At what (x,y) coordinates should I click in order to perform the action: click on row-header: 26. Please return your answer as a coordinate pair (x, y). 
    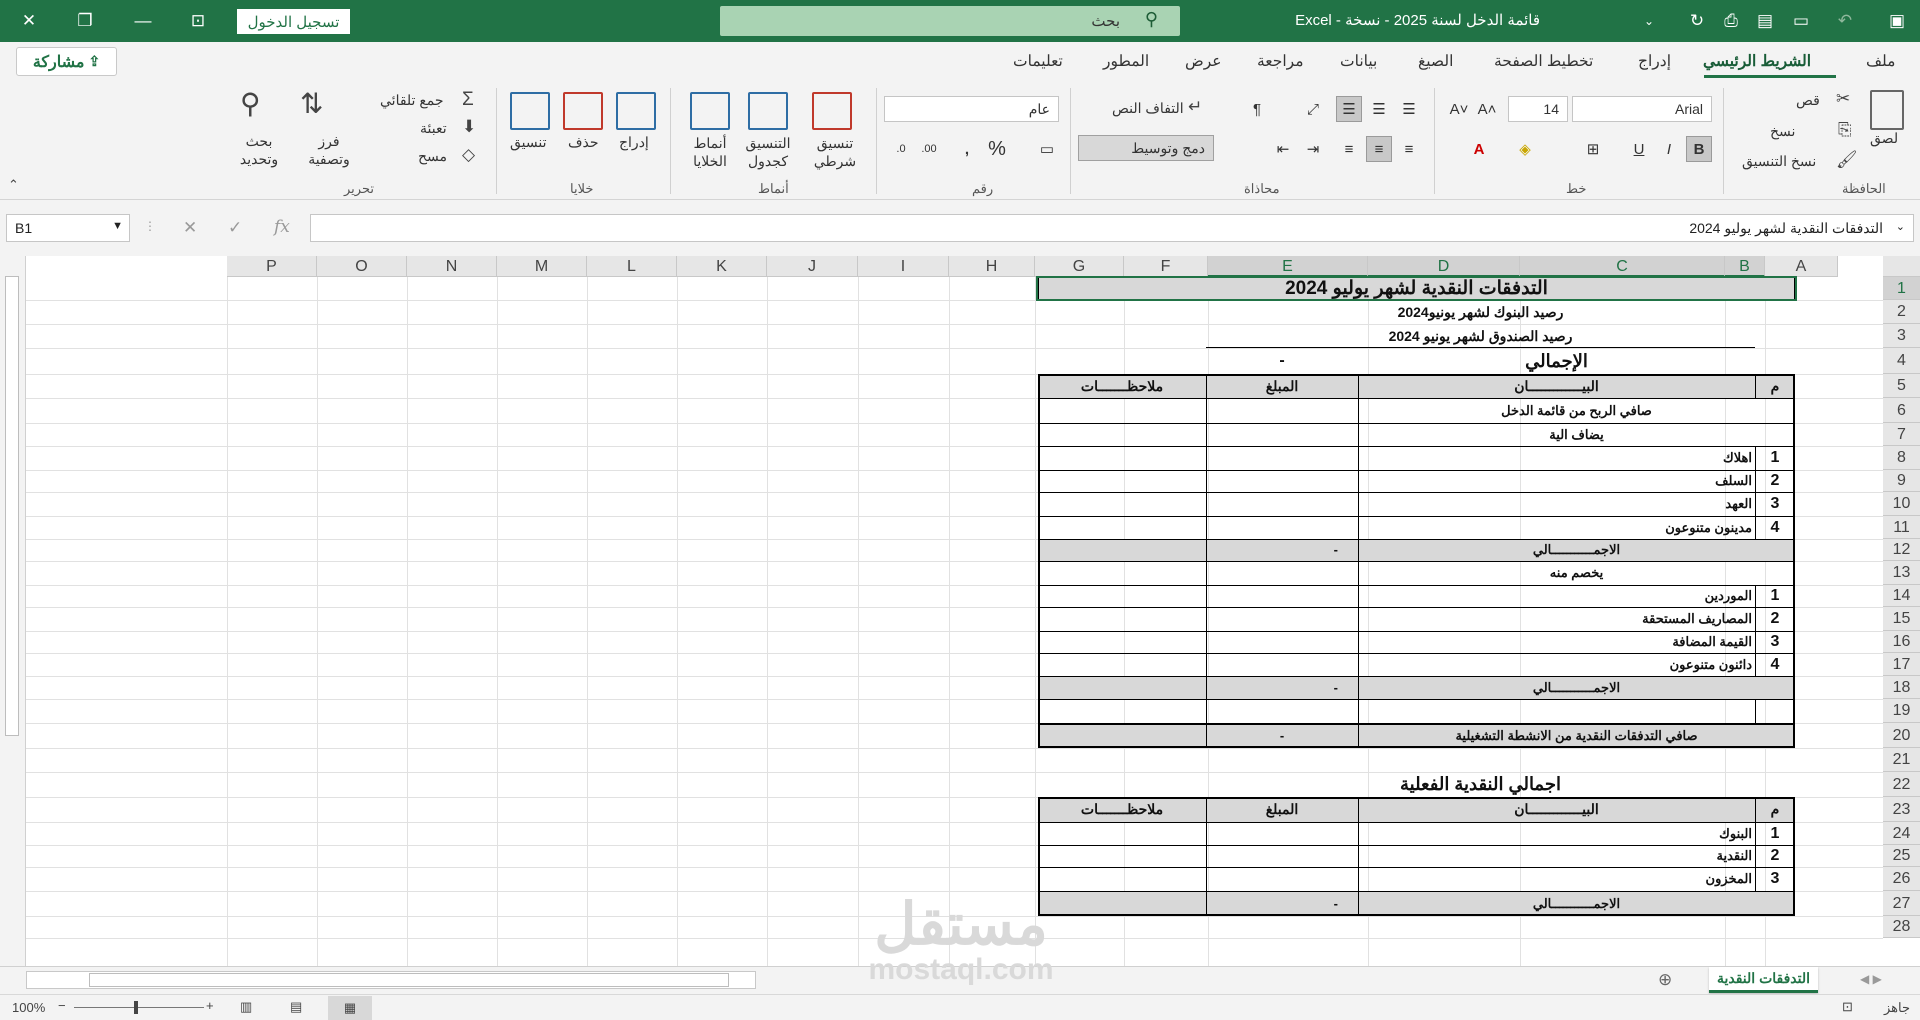
    Looking at the image, I should click on (1901, 879).